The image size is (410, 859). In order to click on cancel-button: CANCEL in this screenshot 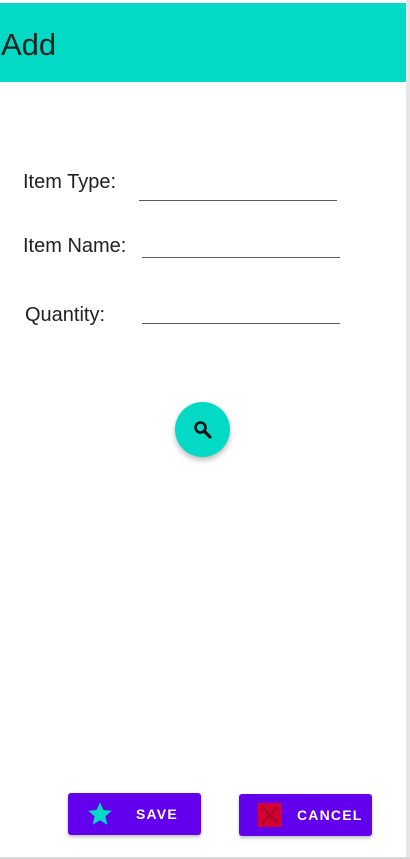, I will do `click(305, 815)`.